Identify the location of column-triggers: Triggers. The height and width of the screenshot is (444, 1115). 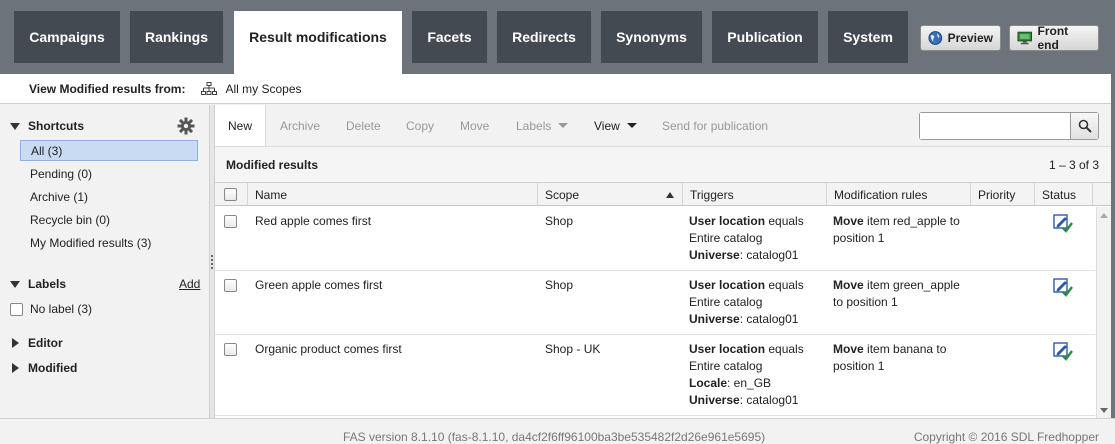
(755, 194).